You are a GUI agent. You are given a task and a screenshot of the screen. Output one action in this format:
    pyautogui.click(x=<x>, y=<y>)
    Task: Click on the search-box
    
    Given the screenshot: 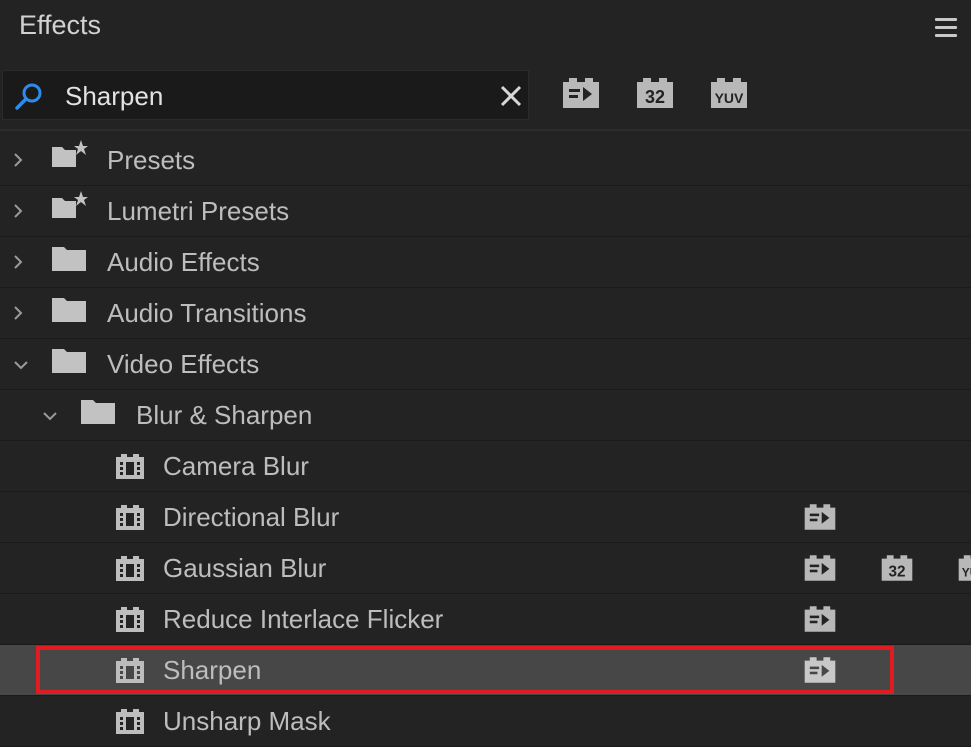 What is the action you would take?
    pyautogui.click(x=265, y=95)
    